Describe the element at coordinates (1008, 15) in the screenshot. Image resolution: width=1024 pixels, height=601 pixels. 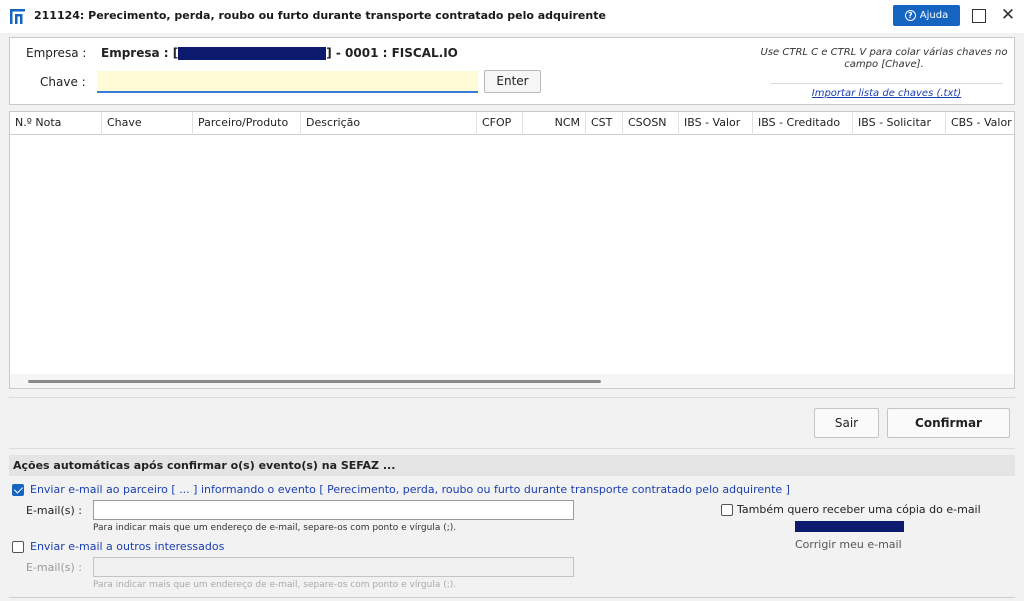
I see `close-icon: ✕` at that location.